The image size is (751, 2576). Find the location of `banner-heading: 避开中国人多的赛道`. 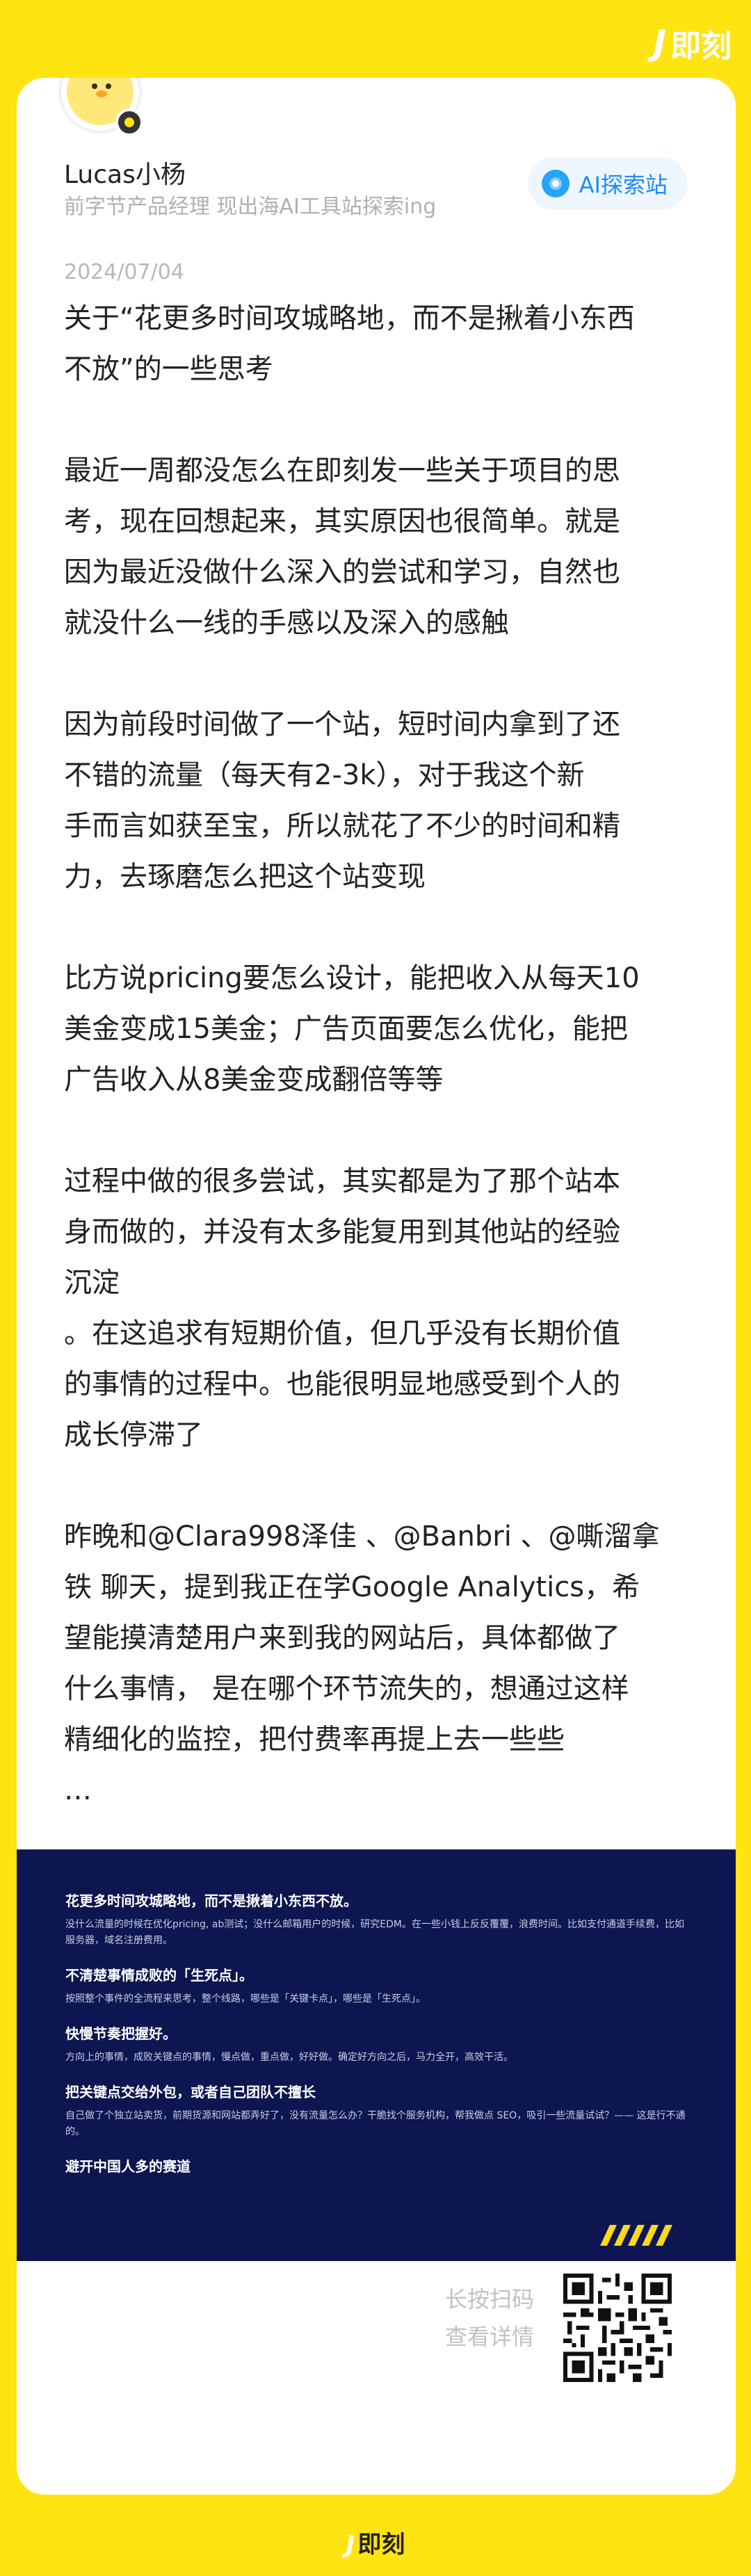

banner-heading: 避开中国人多的赛道 is located at coordinates (128, 2166).